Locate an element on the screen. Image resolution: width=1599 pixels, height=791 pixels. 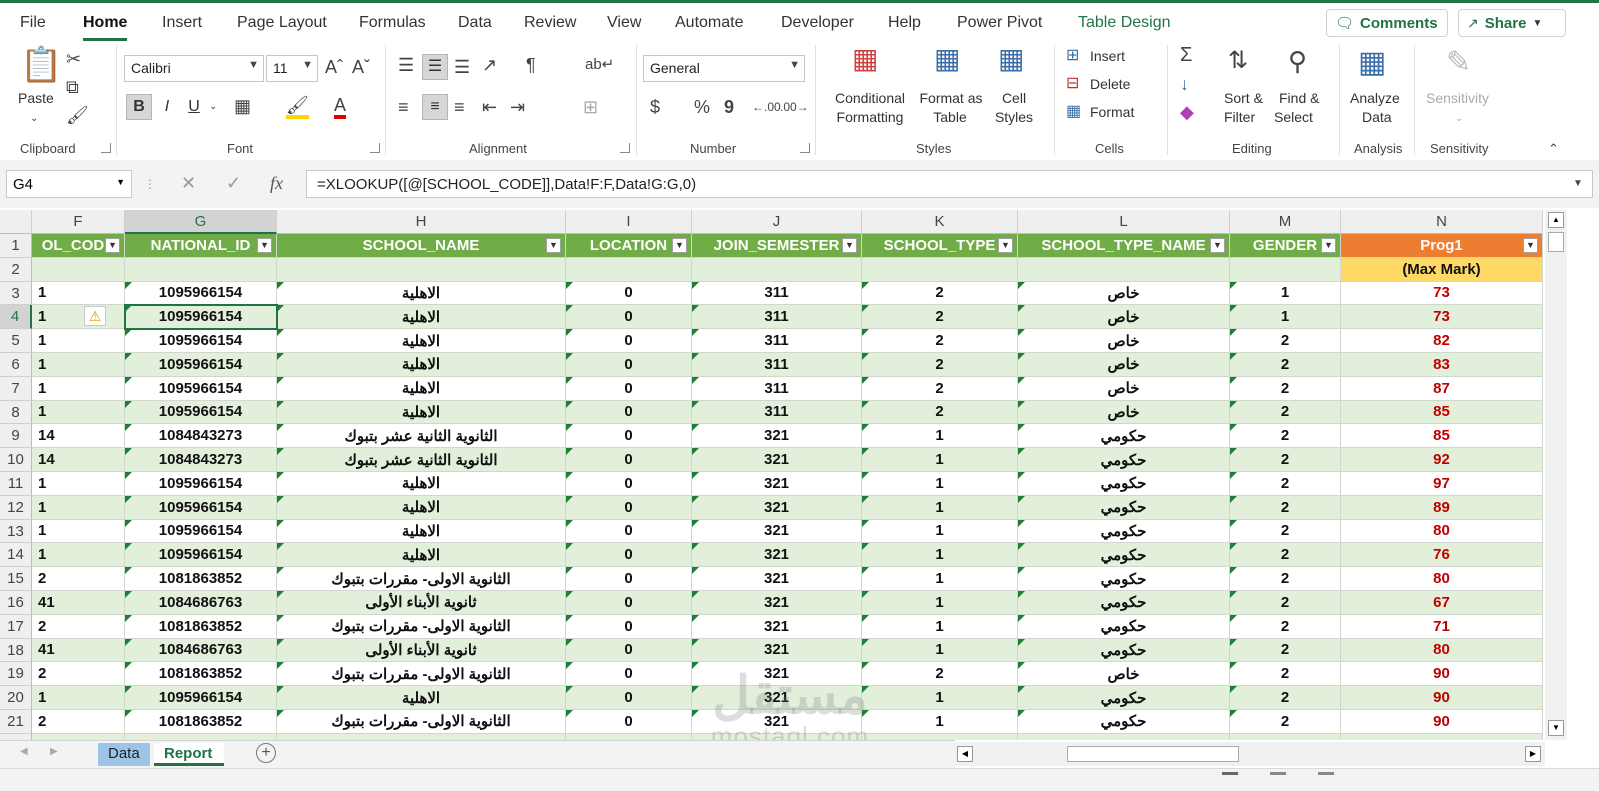
table-cell: ثانوية الأبناء الأولى is located at coordinates (421, 603).